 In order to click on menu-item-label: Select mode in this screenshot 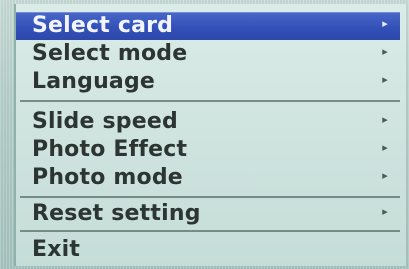, I will do `click(110, 53)`.